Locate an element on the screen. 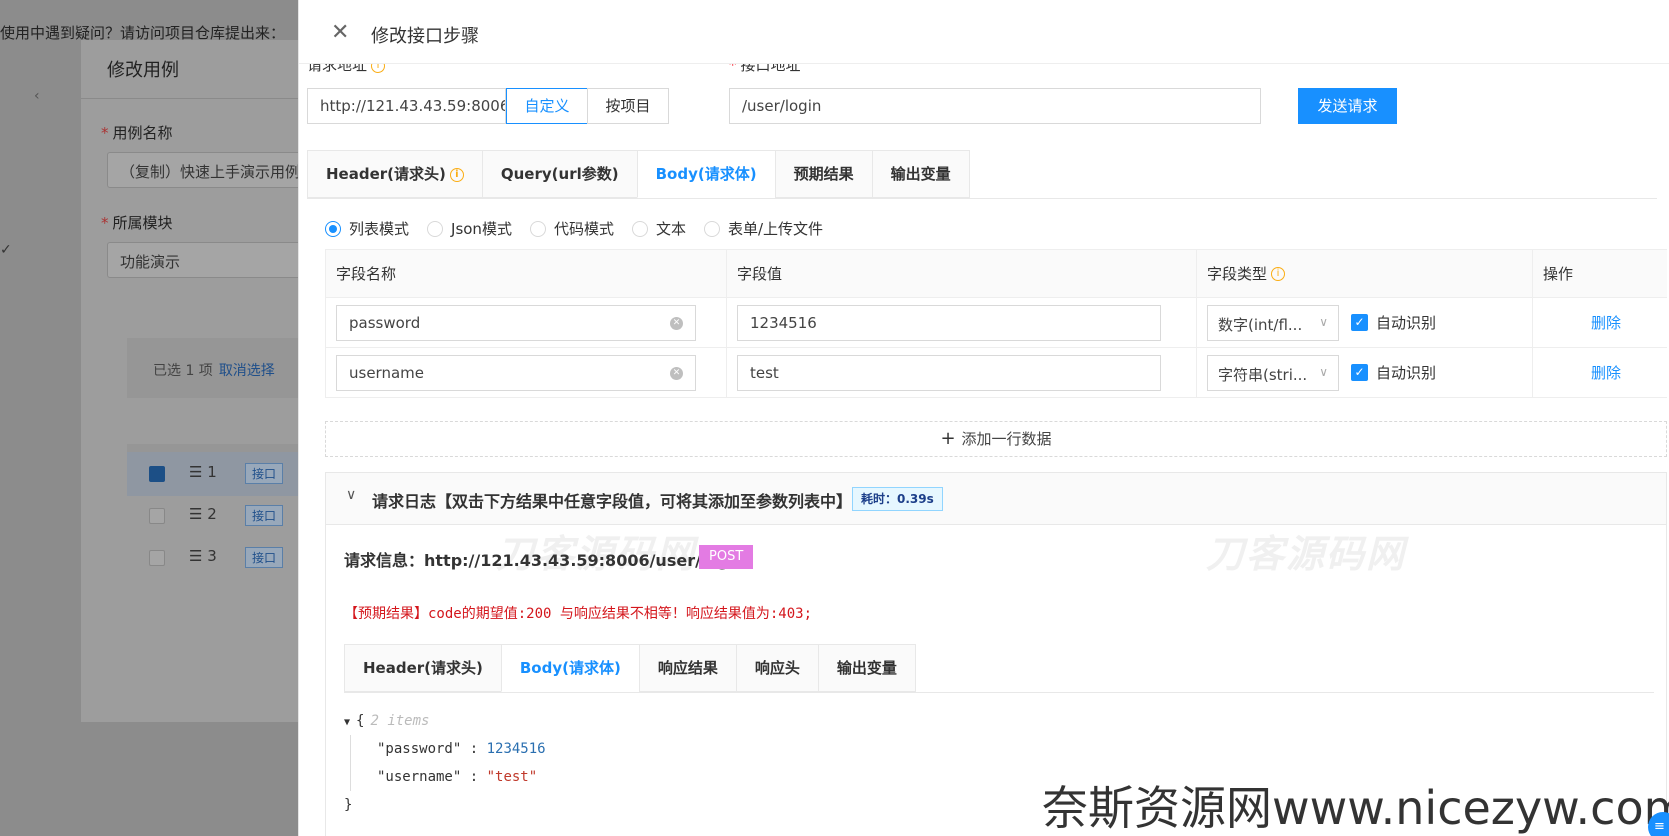 Image resolution: width=1669 pixels, height=836 pixels. drag-handle-icon: ☰ 2 is located at coordinates (203, 514).